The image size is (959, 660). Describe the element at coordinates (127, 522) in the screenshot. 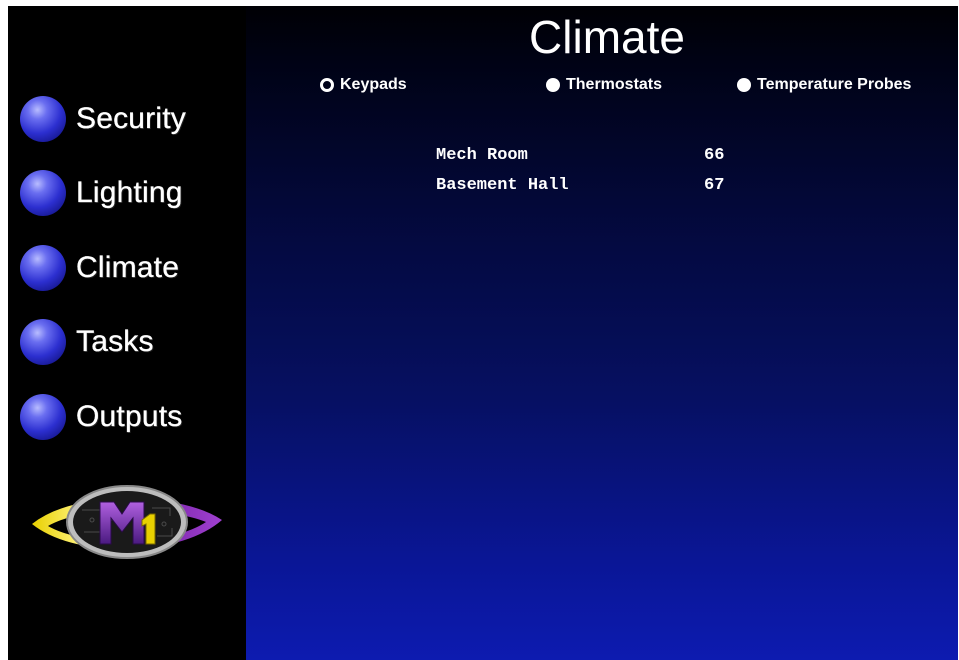

I see `m1-logo` at that location.